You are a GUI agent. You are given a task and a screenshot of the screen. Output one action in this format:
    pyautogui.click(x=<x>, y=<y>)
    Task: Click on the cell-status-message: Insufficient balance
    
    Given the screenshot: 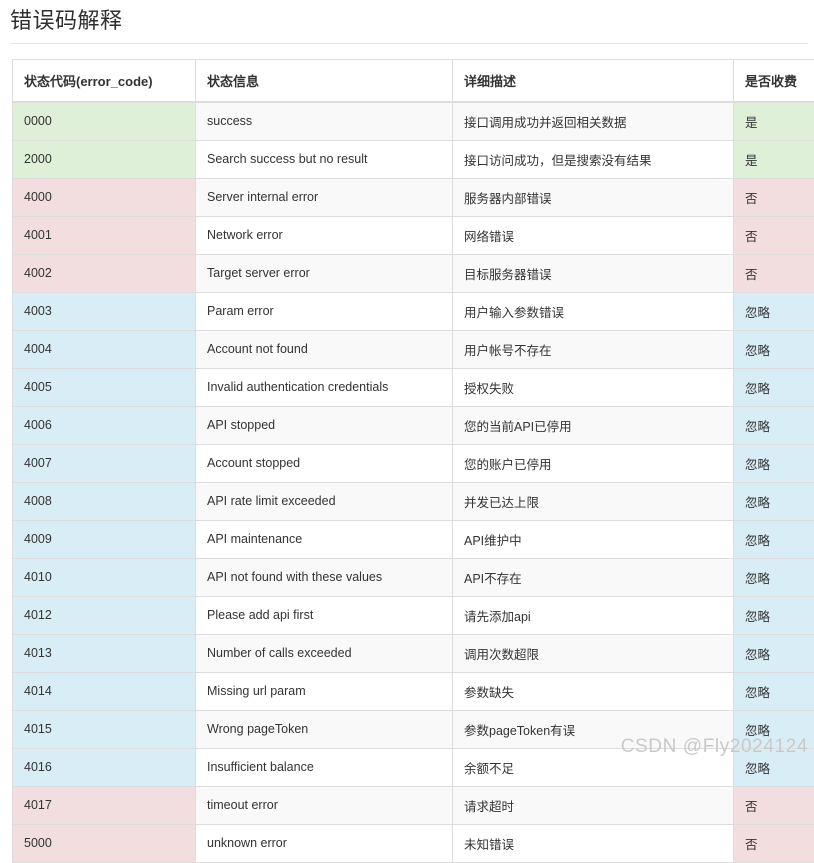 What is the action you would take?
    pyautogui.click(x=324, y=767)
    